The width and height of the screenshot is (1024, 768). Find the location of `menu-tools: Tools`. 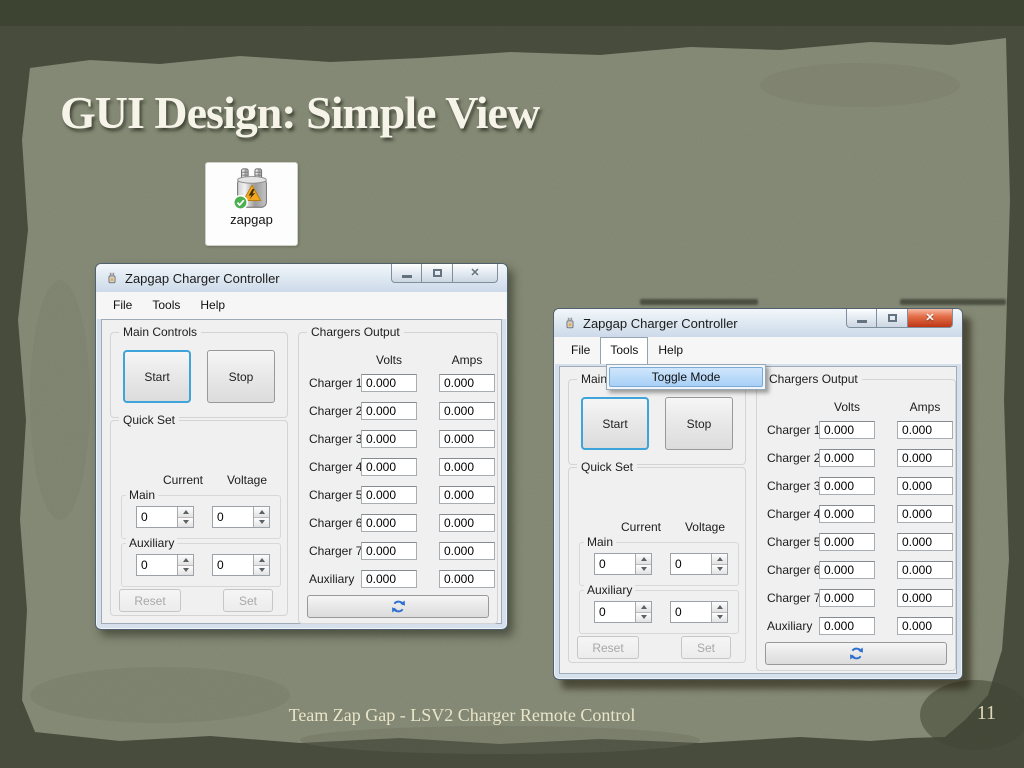

menu-tools: Tools is located at coordinates (166, 305).